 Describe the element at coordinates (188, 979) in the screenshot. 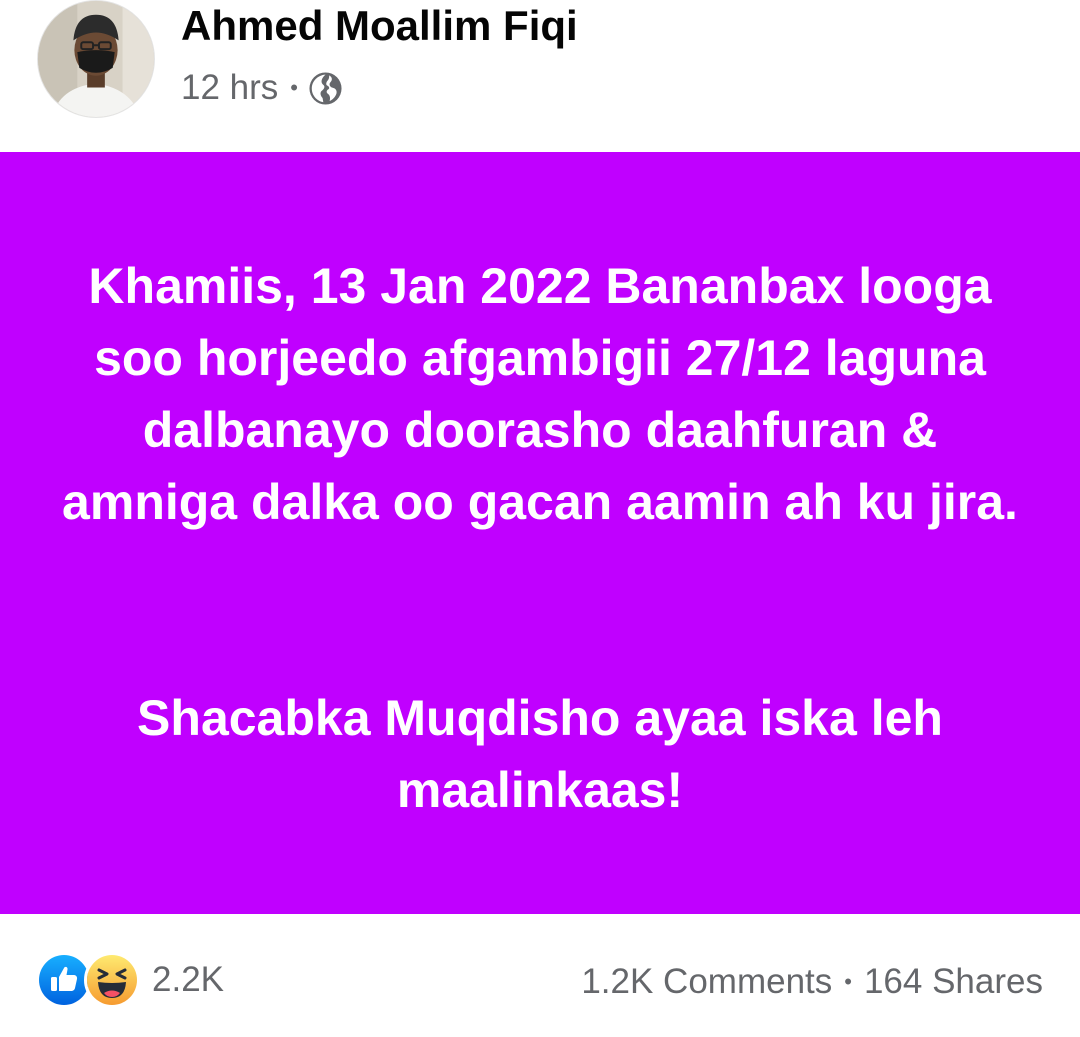

I see `reaction-count: 2.2K` at that location.